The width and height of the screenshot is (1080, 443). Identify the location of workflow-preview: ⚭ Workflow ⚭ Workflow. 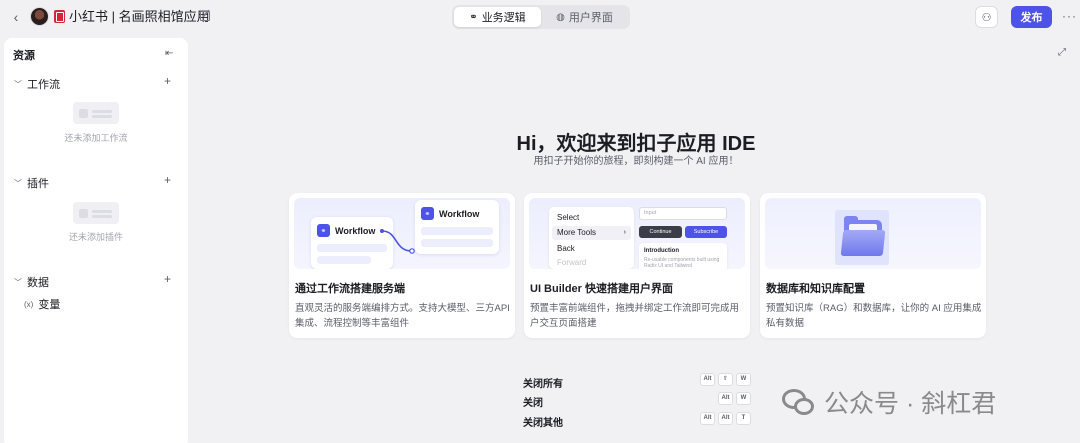
(402, 233).